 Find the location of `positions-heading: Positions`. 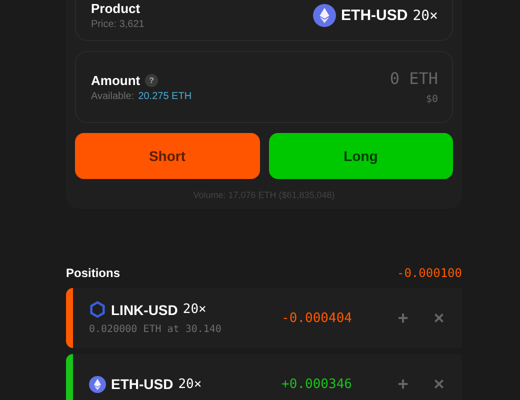

positions-heading: Positions is located at coordinates (93, 273).